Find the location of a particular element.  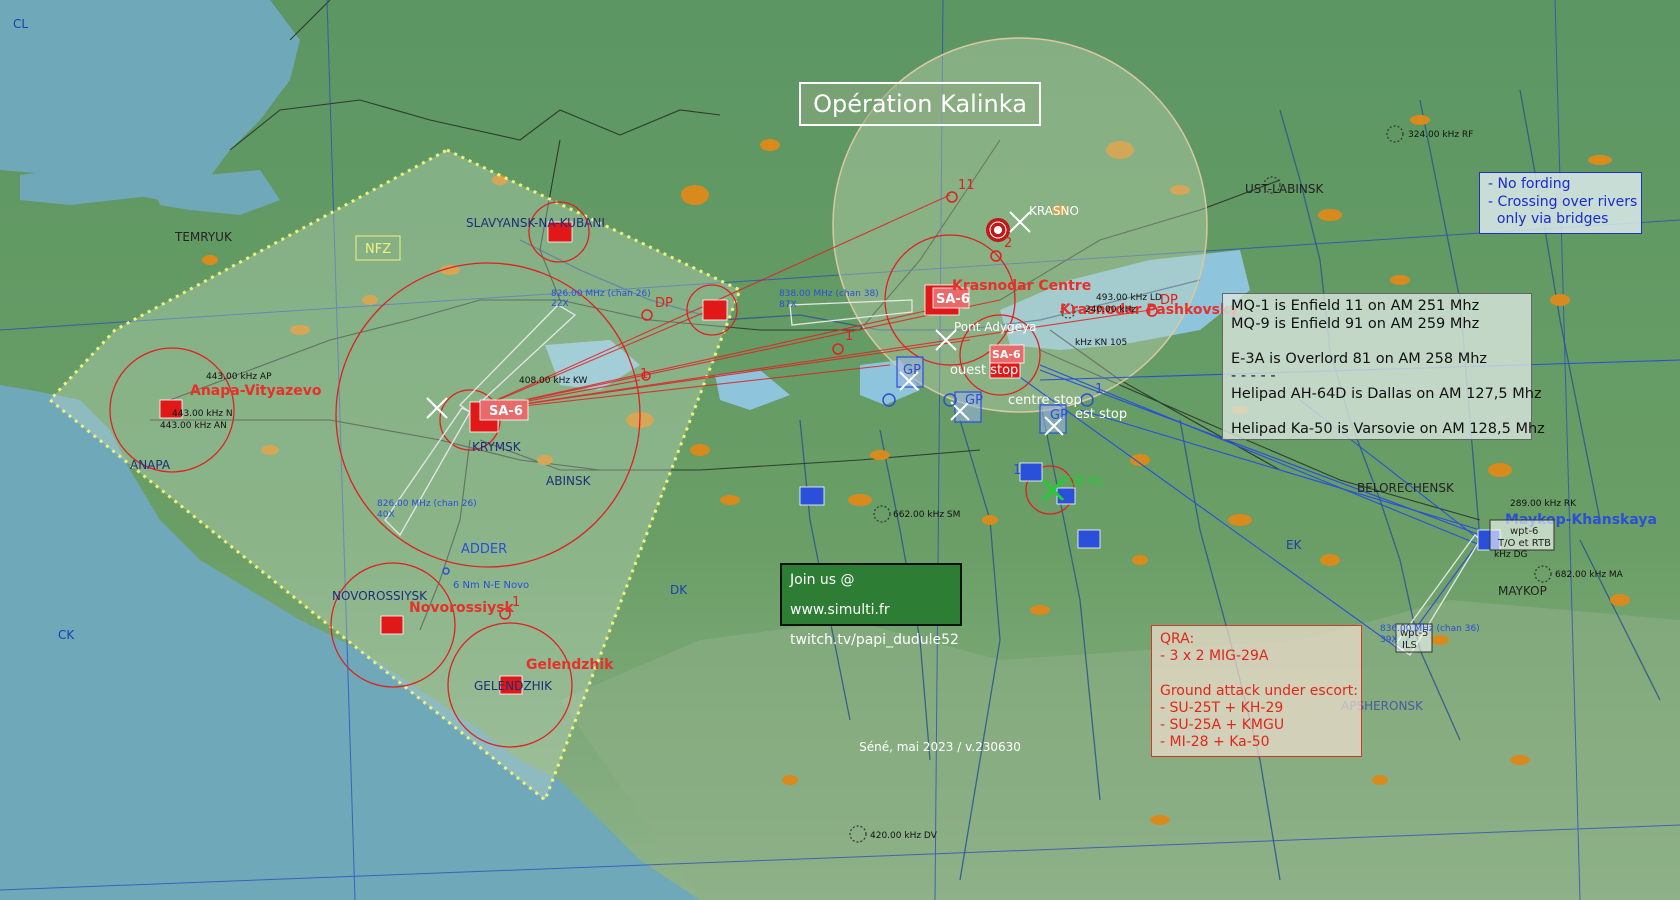

navaid-tacan-krymsk-n-sub: 22X is located at coordinates (560, 304).